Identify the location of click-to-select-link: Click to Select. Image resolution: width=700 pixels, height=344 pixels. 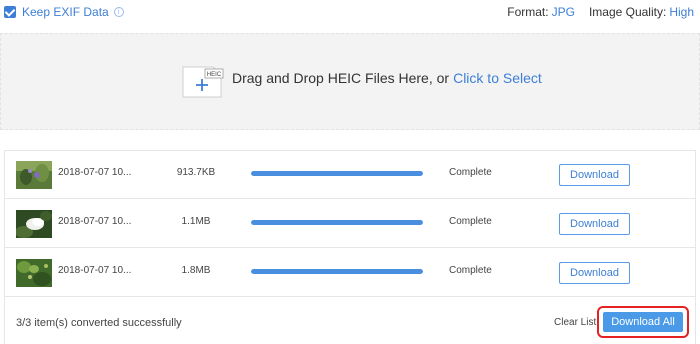
(497, 78).